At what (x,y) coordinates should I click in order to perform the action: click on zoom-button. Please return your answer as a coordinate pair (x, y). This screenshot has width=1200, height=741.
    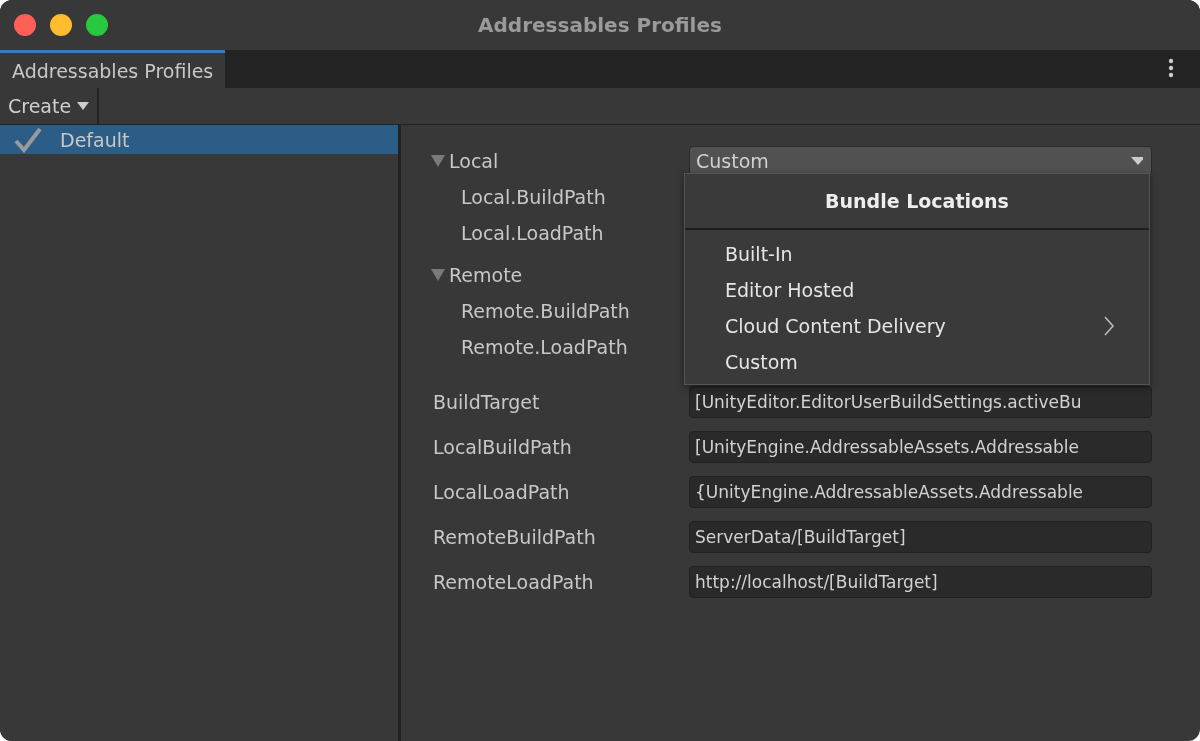
    Looking at the image, I should click on (97, 25).